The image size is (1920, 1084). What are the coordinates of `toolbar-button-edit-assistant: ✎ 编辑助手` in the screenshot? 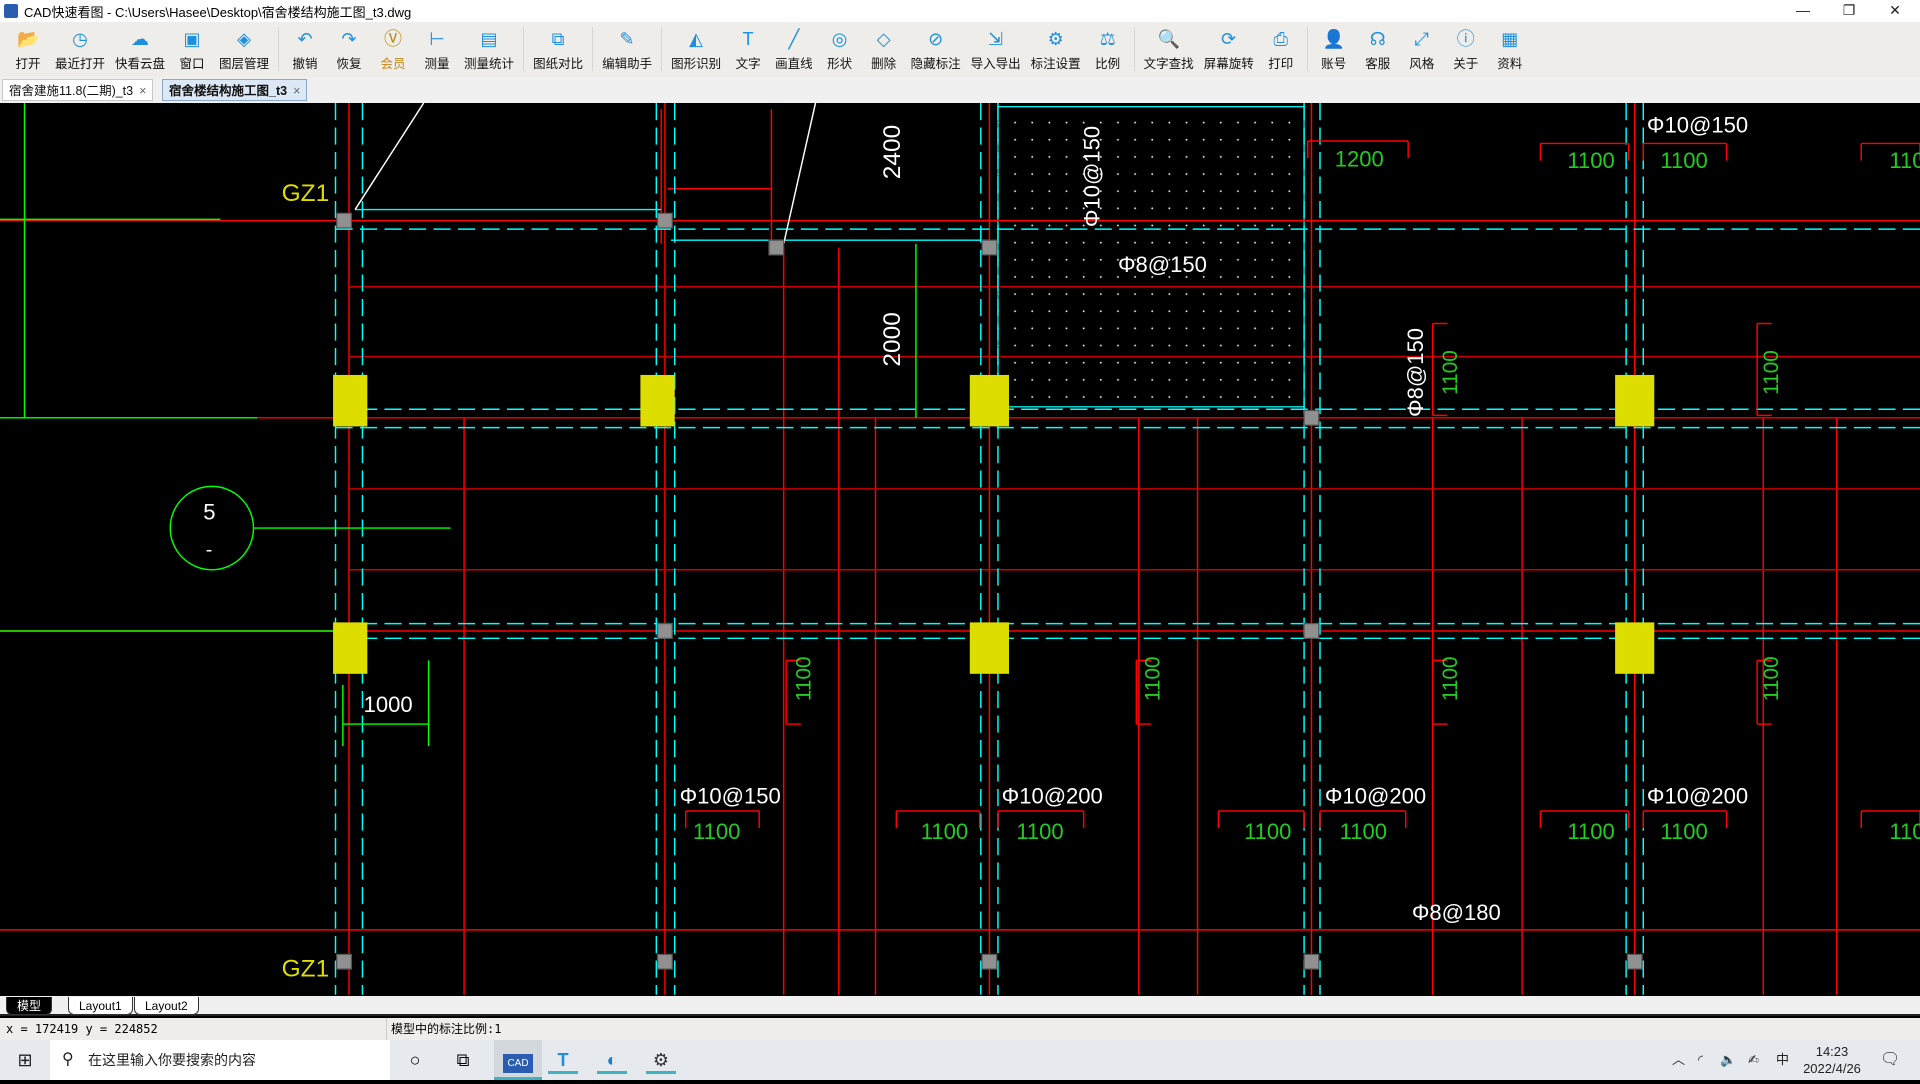 It's located at (627, 47).